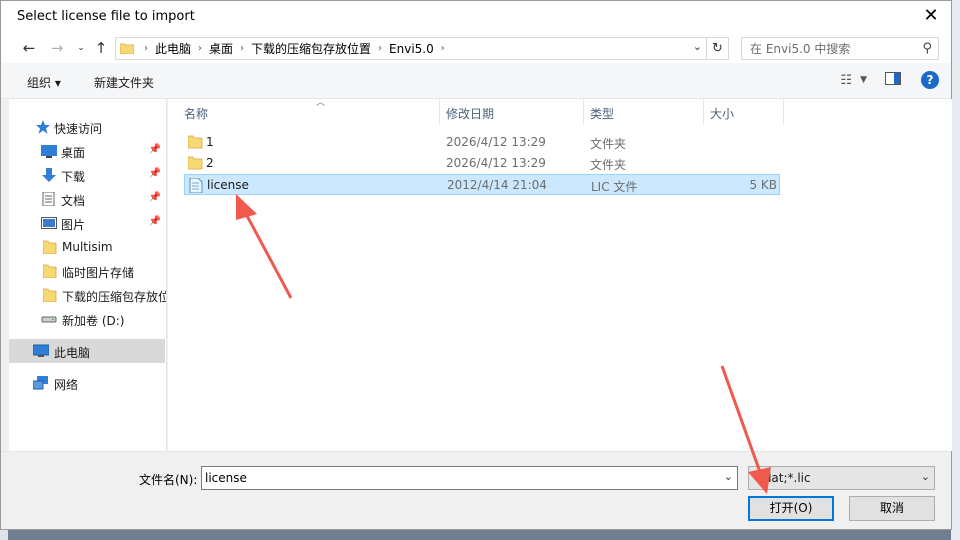 The image size is (960, 540). What do you see at coordinates (196, 114) in the screenshot?
I see `column-header-label: 名称` at bounding box center [196, 114].